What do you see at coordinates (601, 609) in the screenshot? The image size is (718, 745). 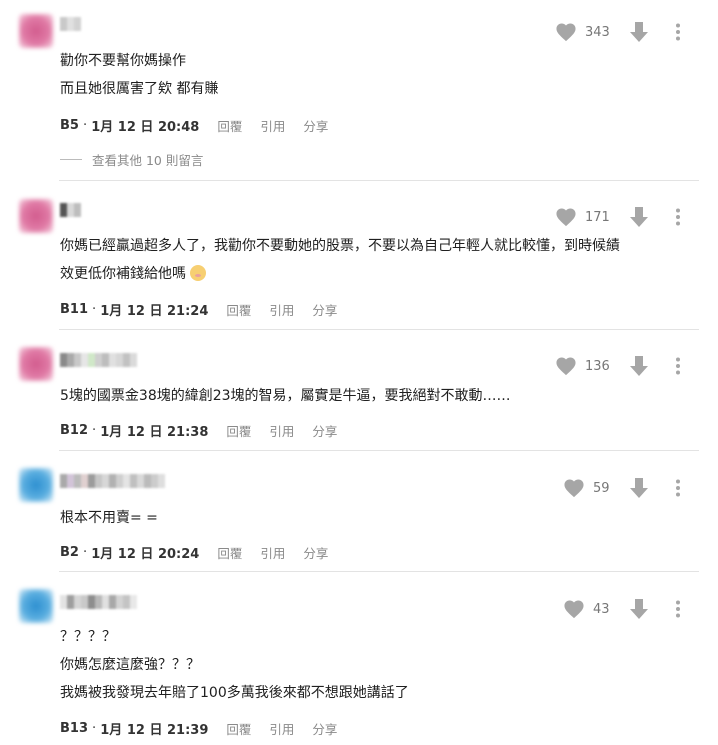 I see `like-count: 43` at bounding box center [601, 609].